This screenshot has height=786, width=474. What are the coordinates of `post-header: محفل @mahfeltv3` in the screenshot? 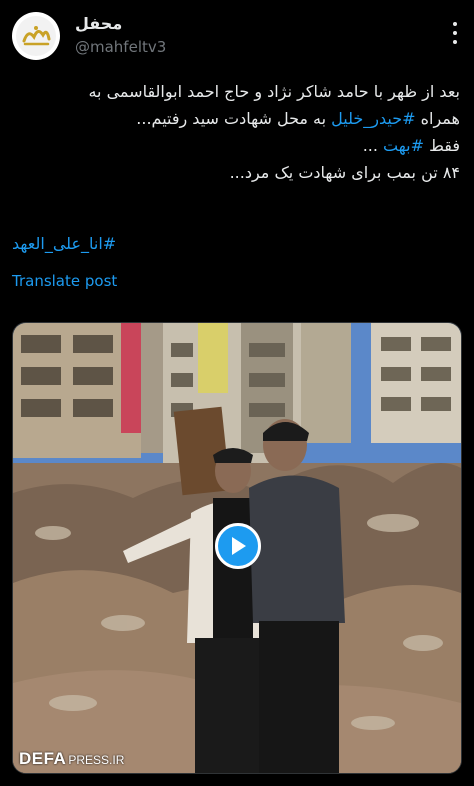 It's located at (237, 35).